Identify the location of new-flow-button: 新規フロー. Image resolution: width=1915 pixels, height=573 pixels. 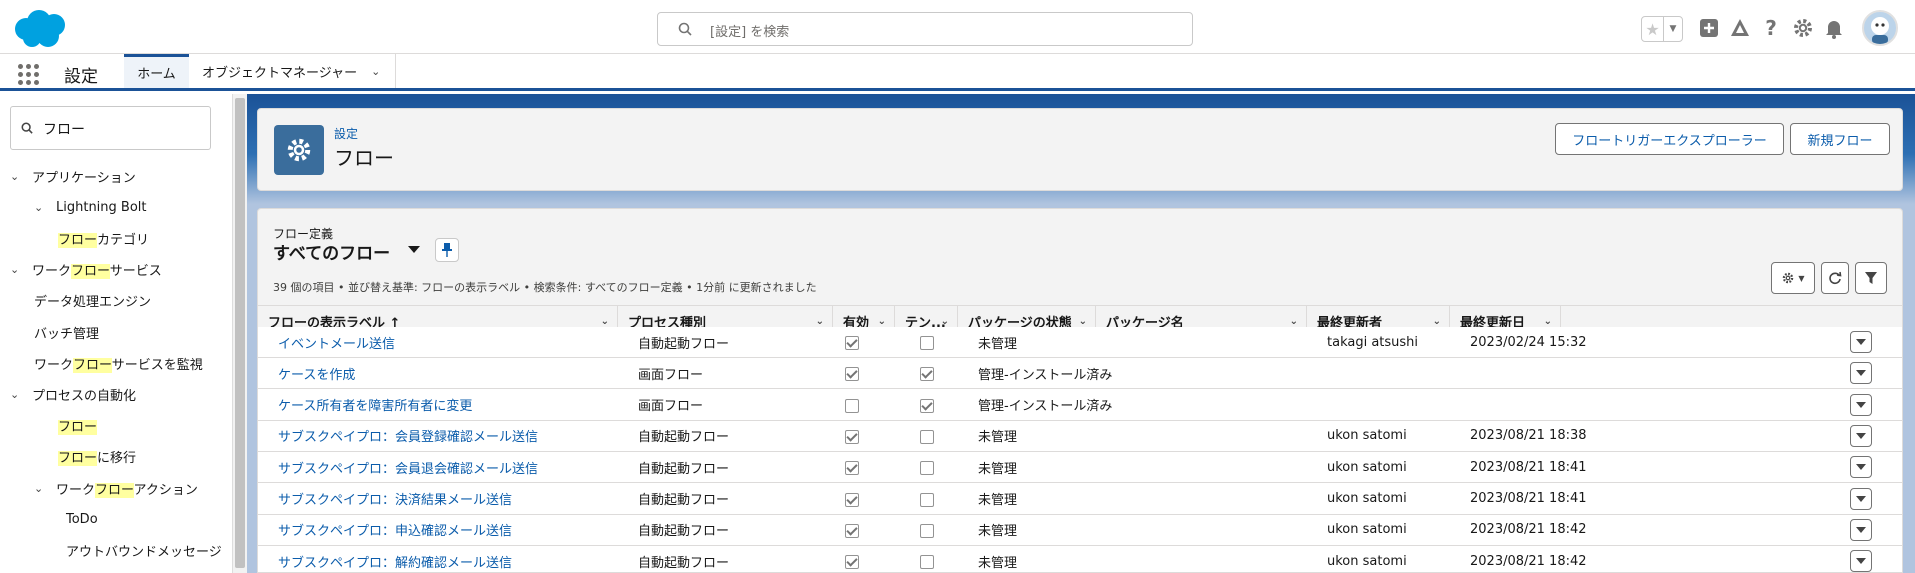
(1840, 139).